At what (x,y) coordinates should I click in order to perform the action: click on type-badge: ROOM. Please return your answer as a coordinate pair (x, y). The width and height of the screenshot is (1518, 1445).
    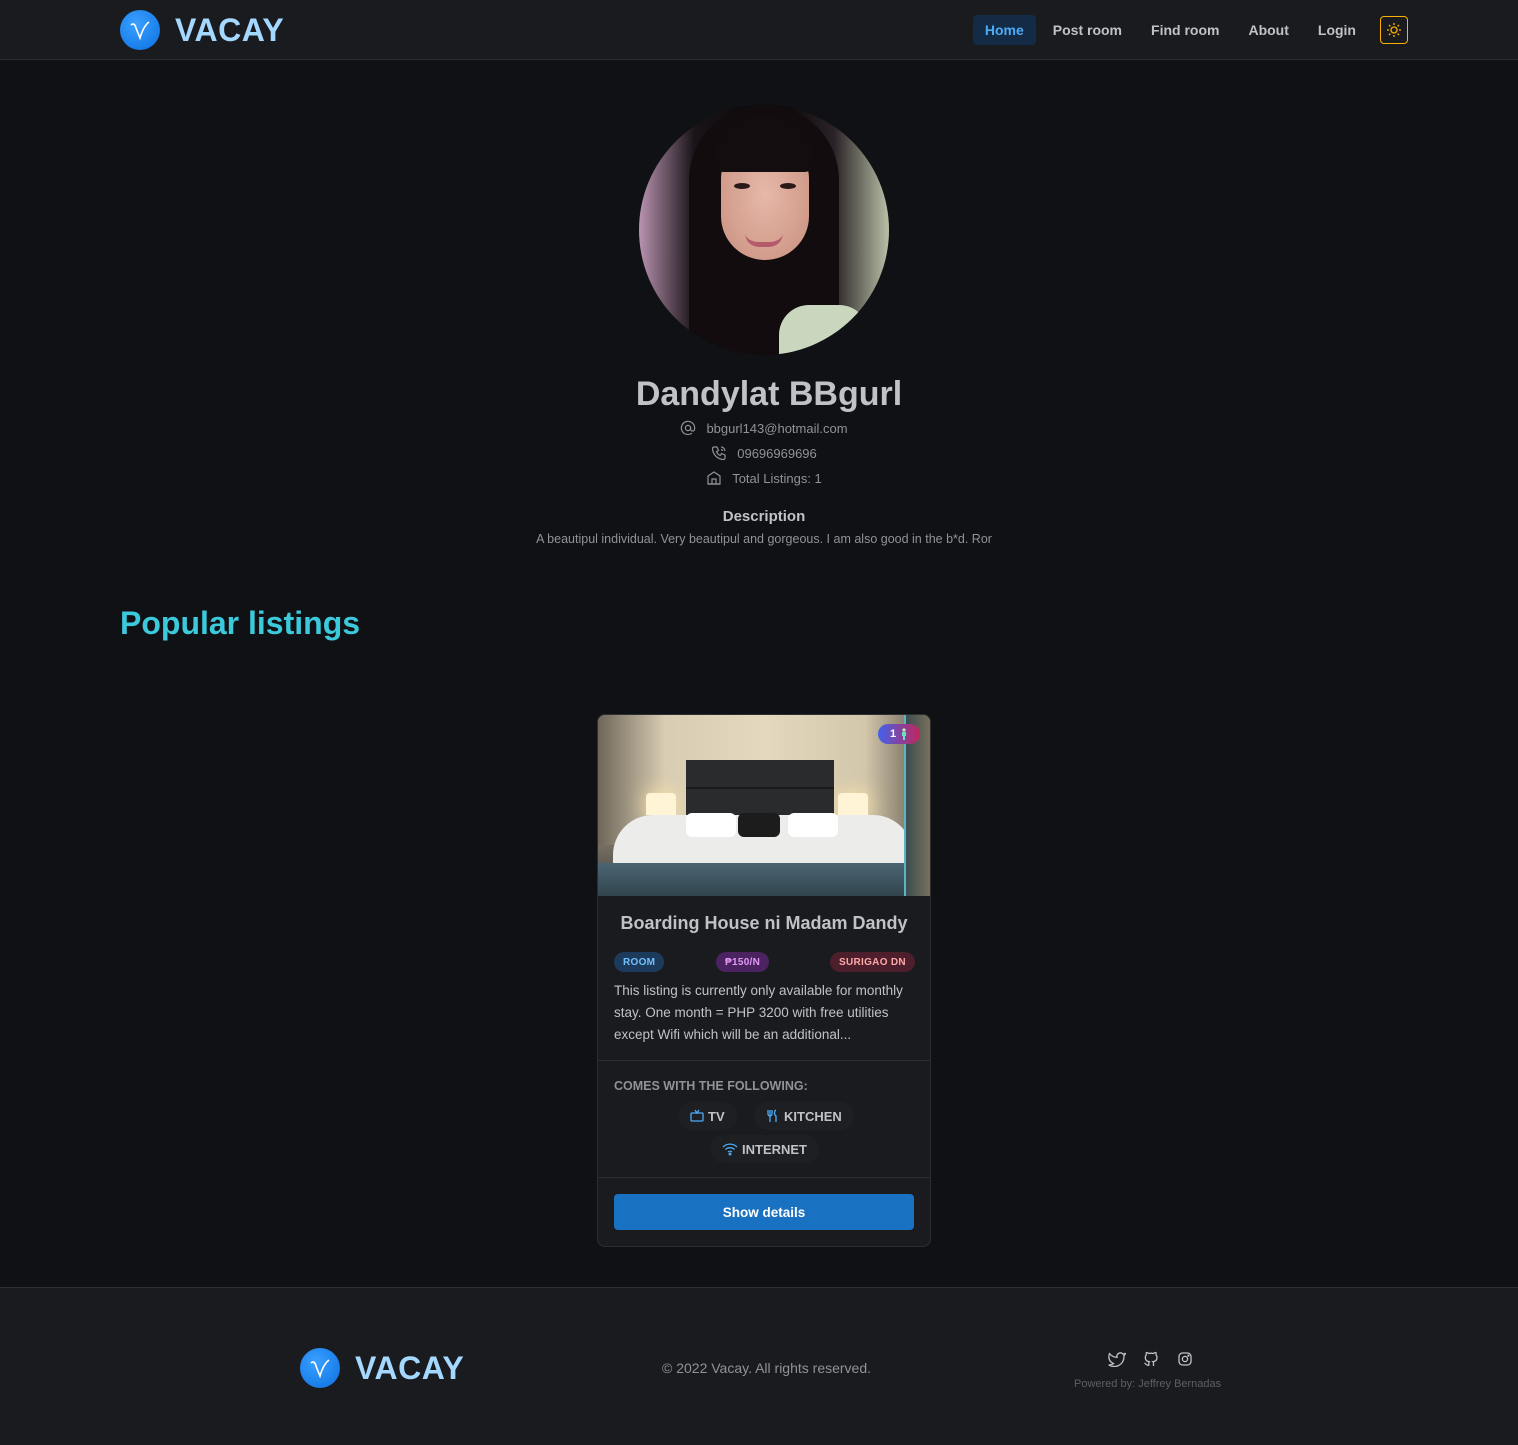
    Looking at the image, I should click on (639, 962).